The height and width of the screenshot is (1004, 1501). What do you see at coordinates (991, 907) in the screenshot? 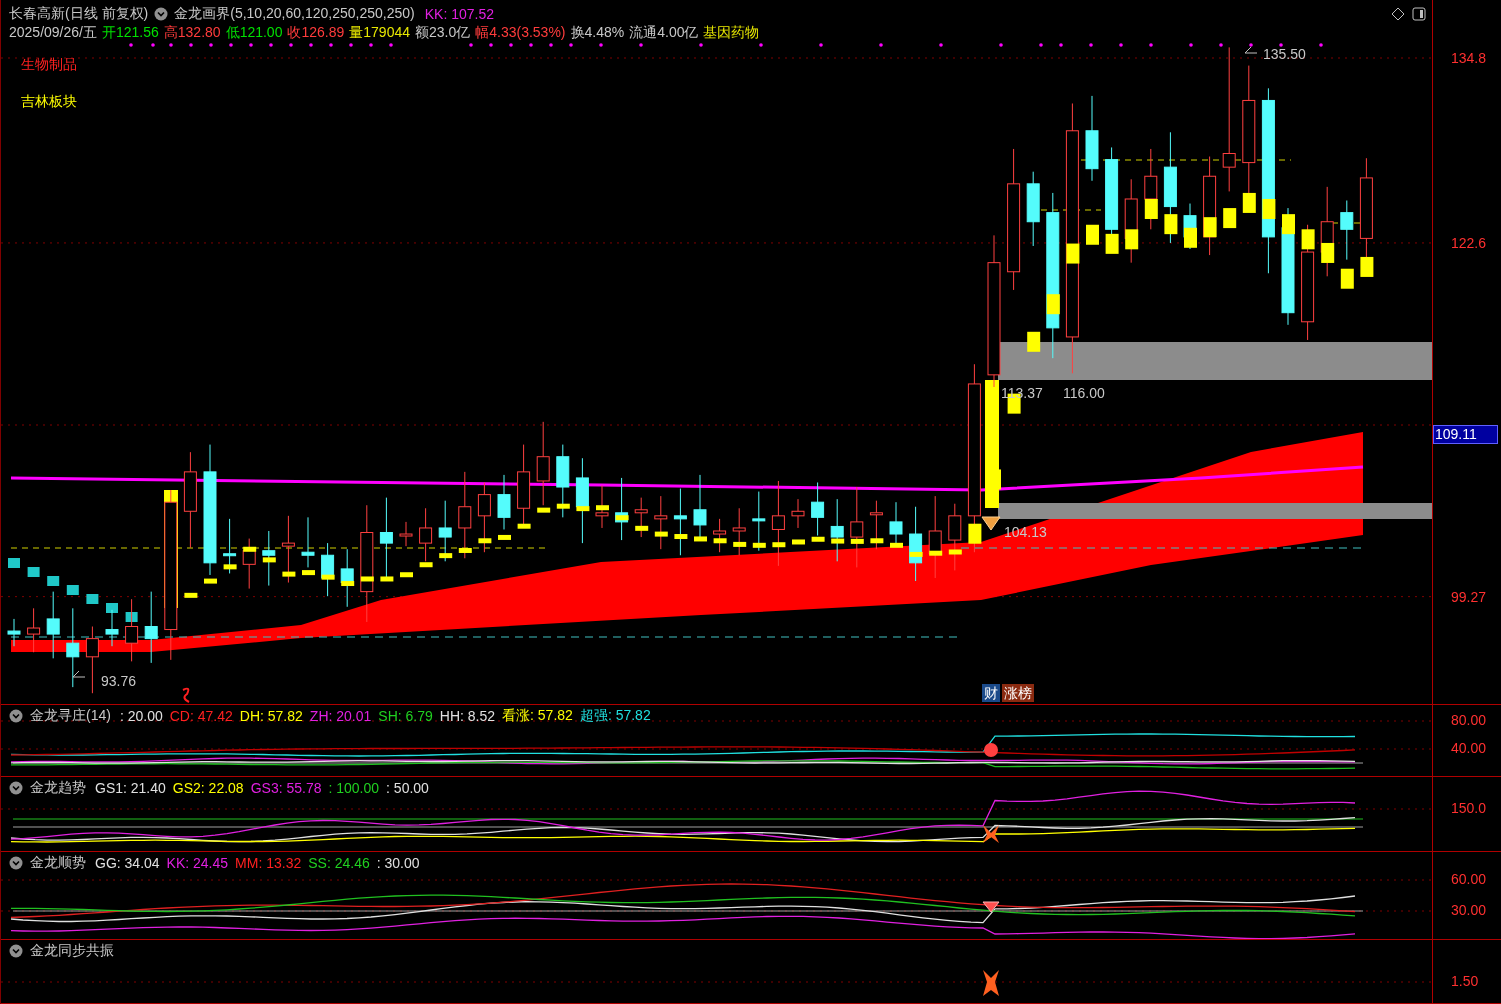
I see `gem-icon` at bounding box center [991, 907].